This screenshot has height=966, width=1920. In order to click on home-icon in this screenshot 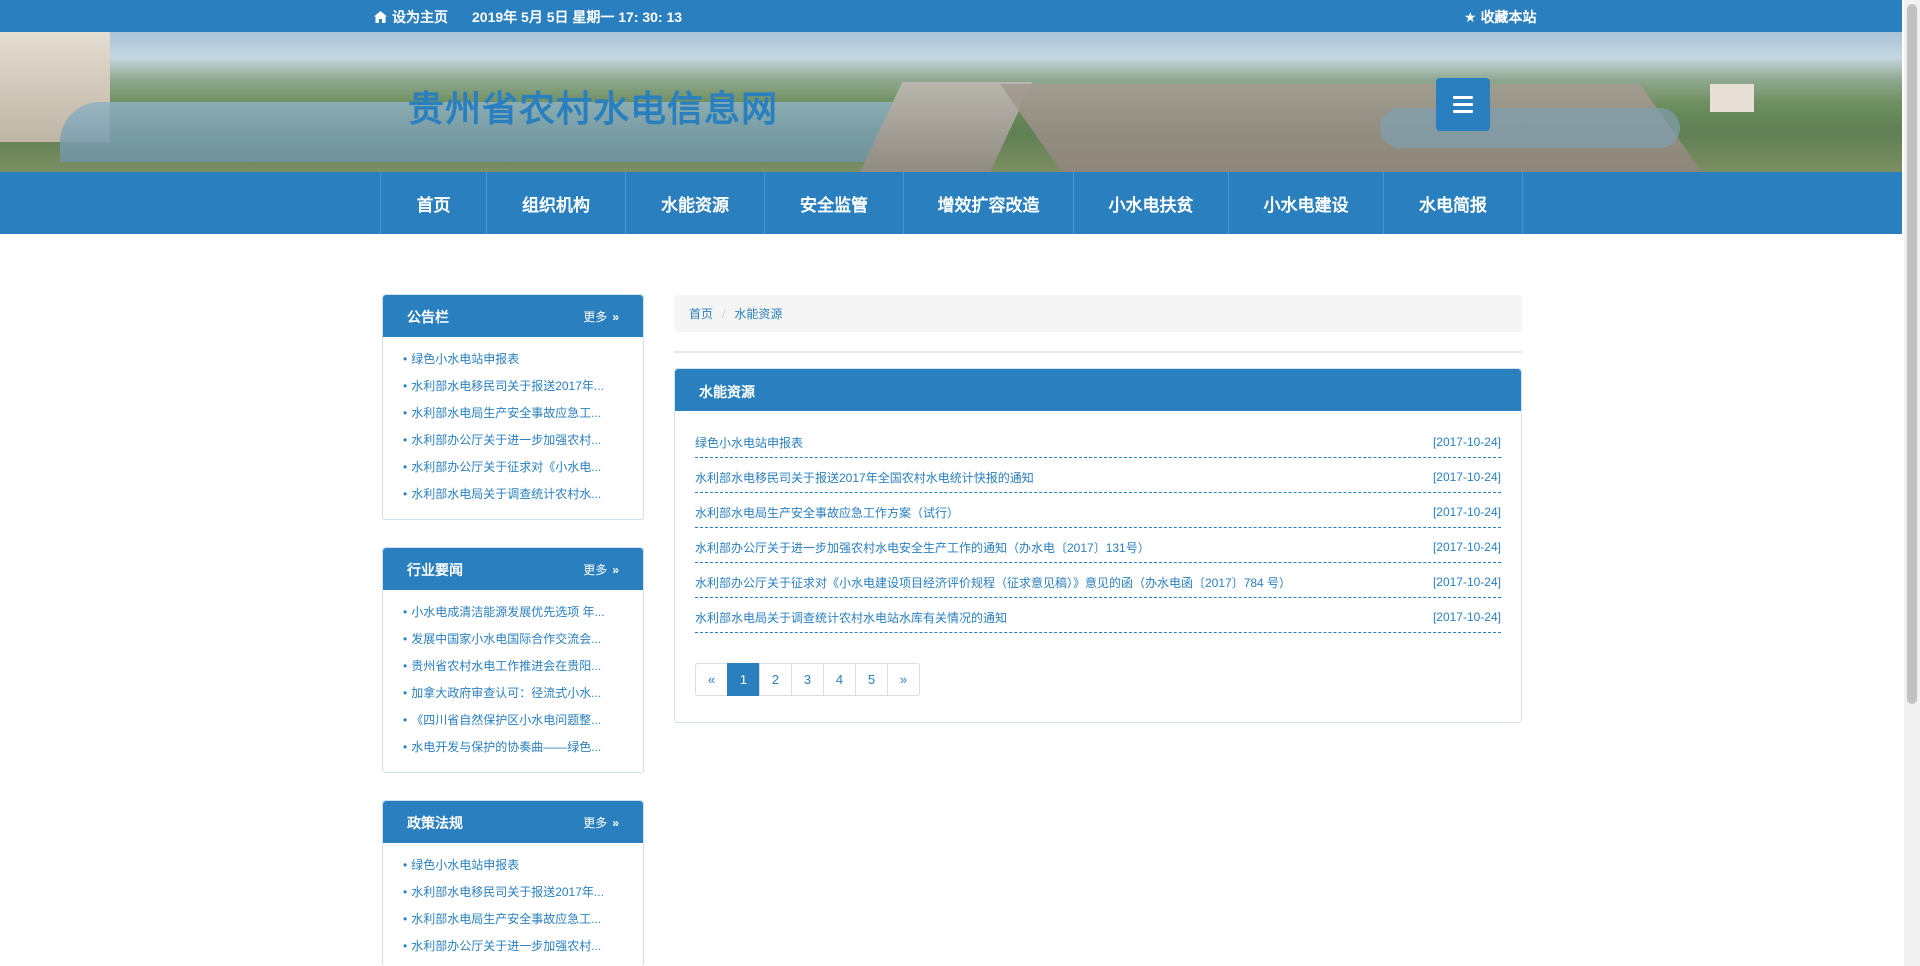, I will do `click(380, 17)`.